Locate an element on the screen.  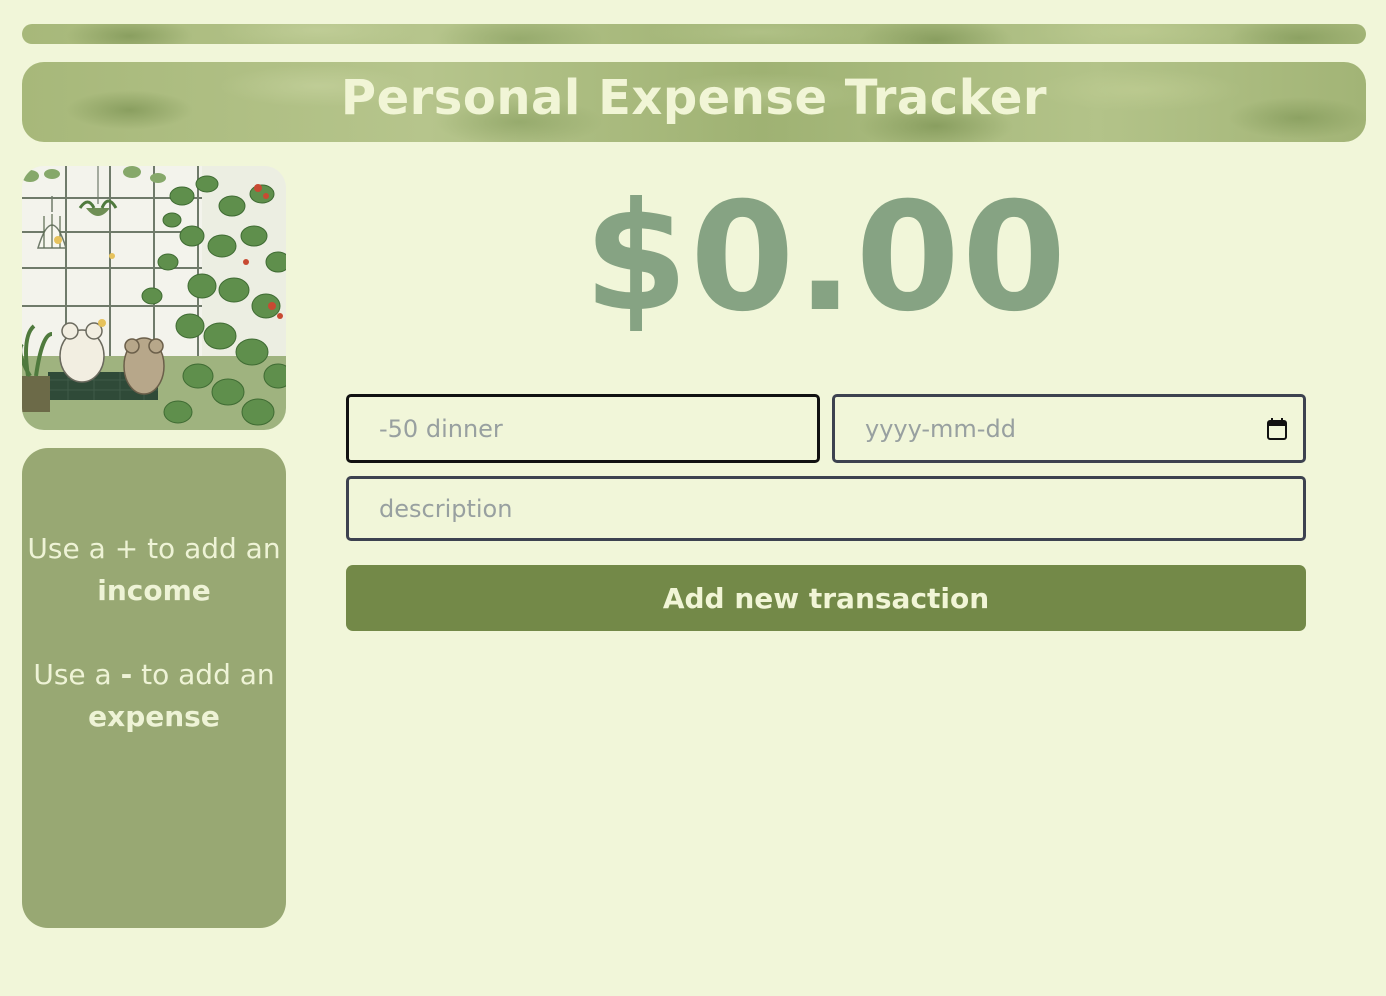
income-hint: Use a + to add an income is located at coordinates (154, 570).